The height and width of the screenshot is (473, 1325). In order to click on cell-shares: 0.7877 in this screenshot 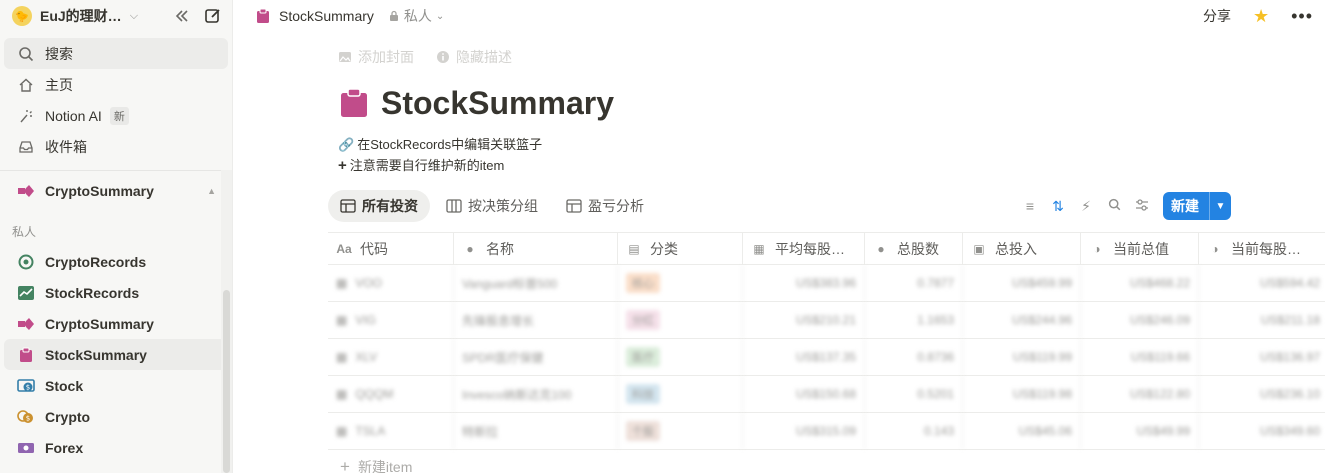, I will do `click(914, 283)`.